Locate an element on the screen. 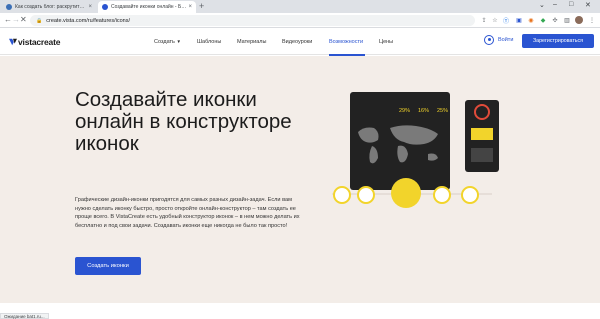 The width and height of the screenshot is (600, 319). nav-pricing: Цены is located at coordinates (386, 42).